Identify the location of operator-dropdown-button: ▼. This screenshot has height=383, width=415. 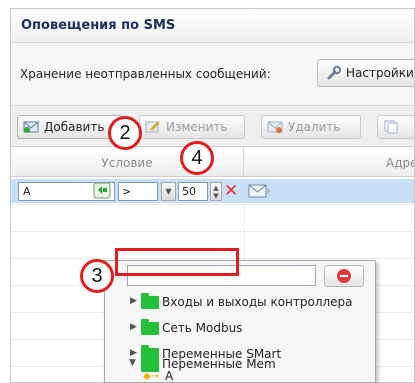
(168, 191).